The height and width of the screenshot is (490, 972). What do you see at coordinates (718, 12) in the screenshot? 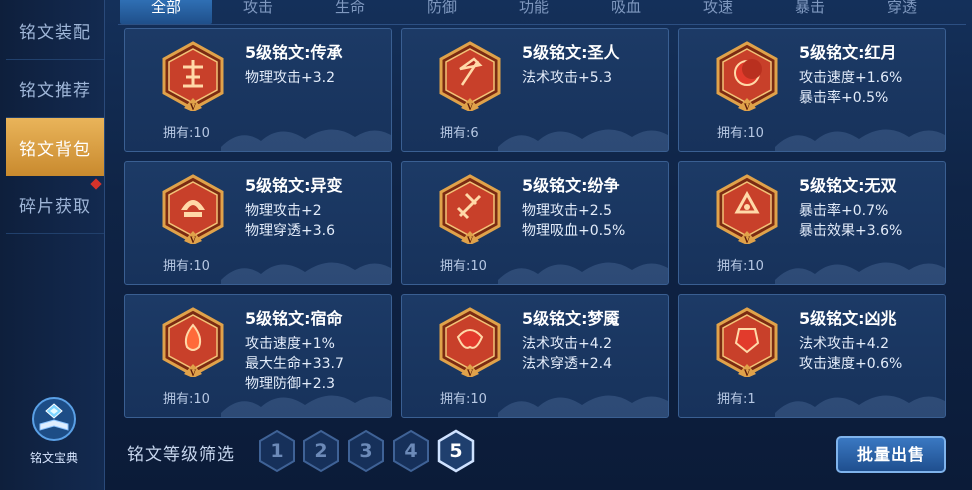
I see `tab-attack-speed: 攻速` at bounding box center [718, 12].